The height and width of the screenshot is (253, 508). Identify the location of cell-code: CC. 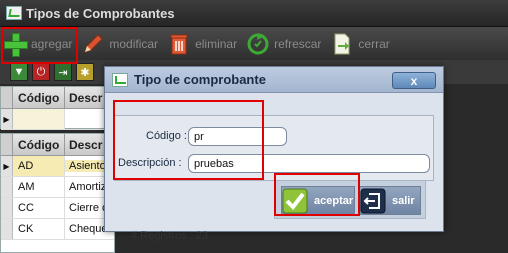
(39, 208).